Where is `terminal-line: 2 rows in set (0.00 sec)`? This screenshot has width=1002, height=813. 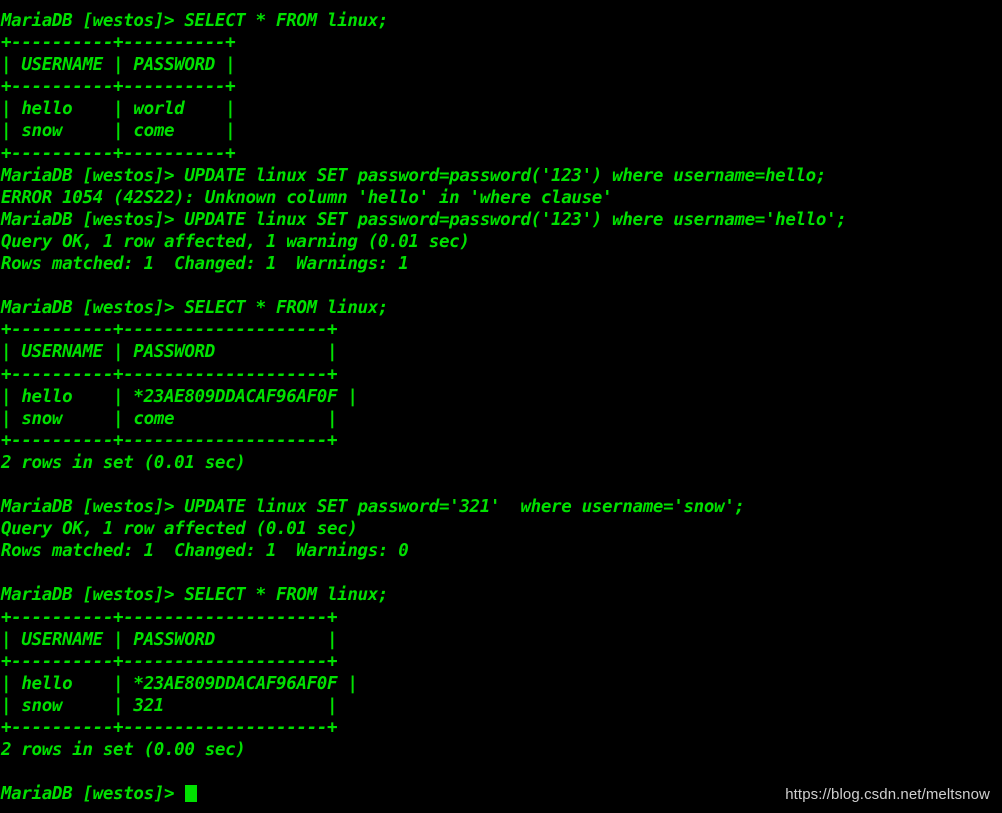
terminal-line: 2 rows in set (0.00 sec) is located at coordinates (123, 750).